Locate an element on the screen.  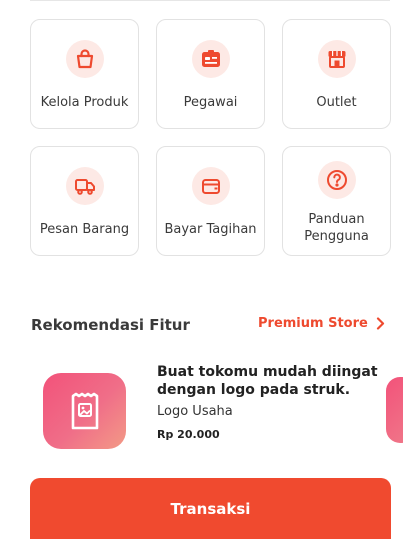
menu-label: Bayar Tagihan is located at coordinates (210, 229).